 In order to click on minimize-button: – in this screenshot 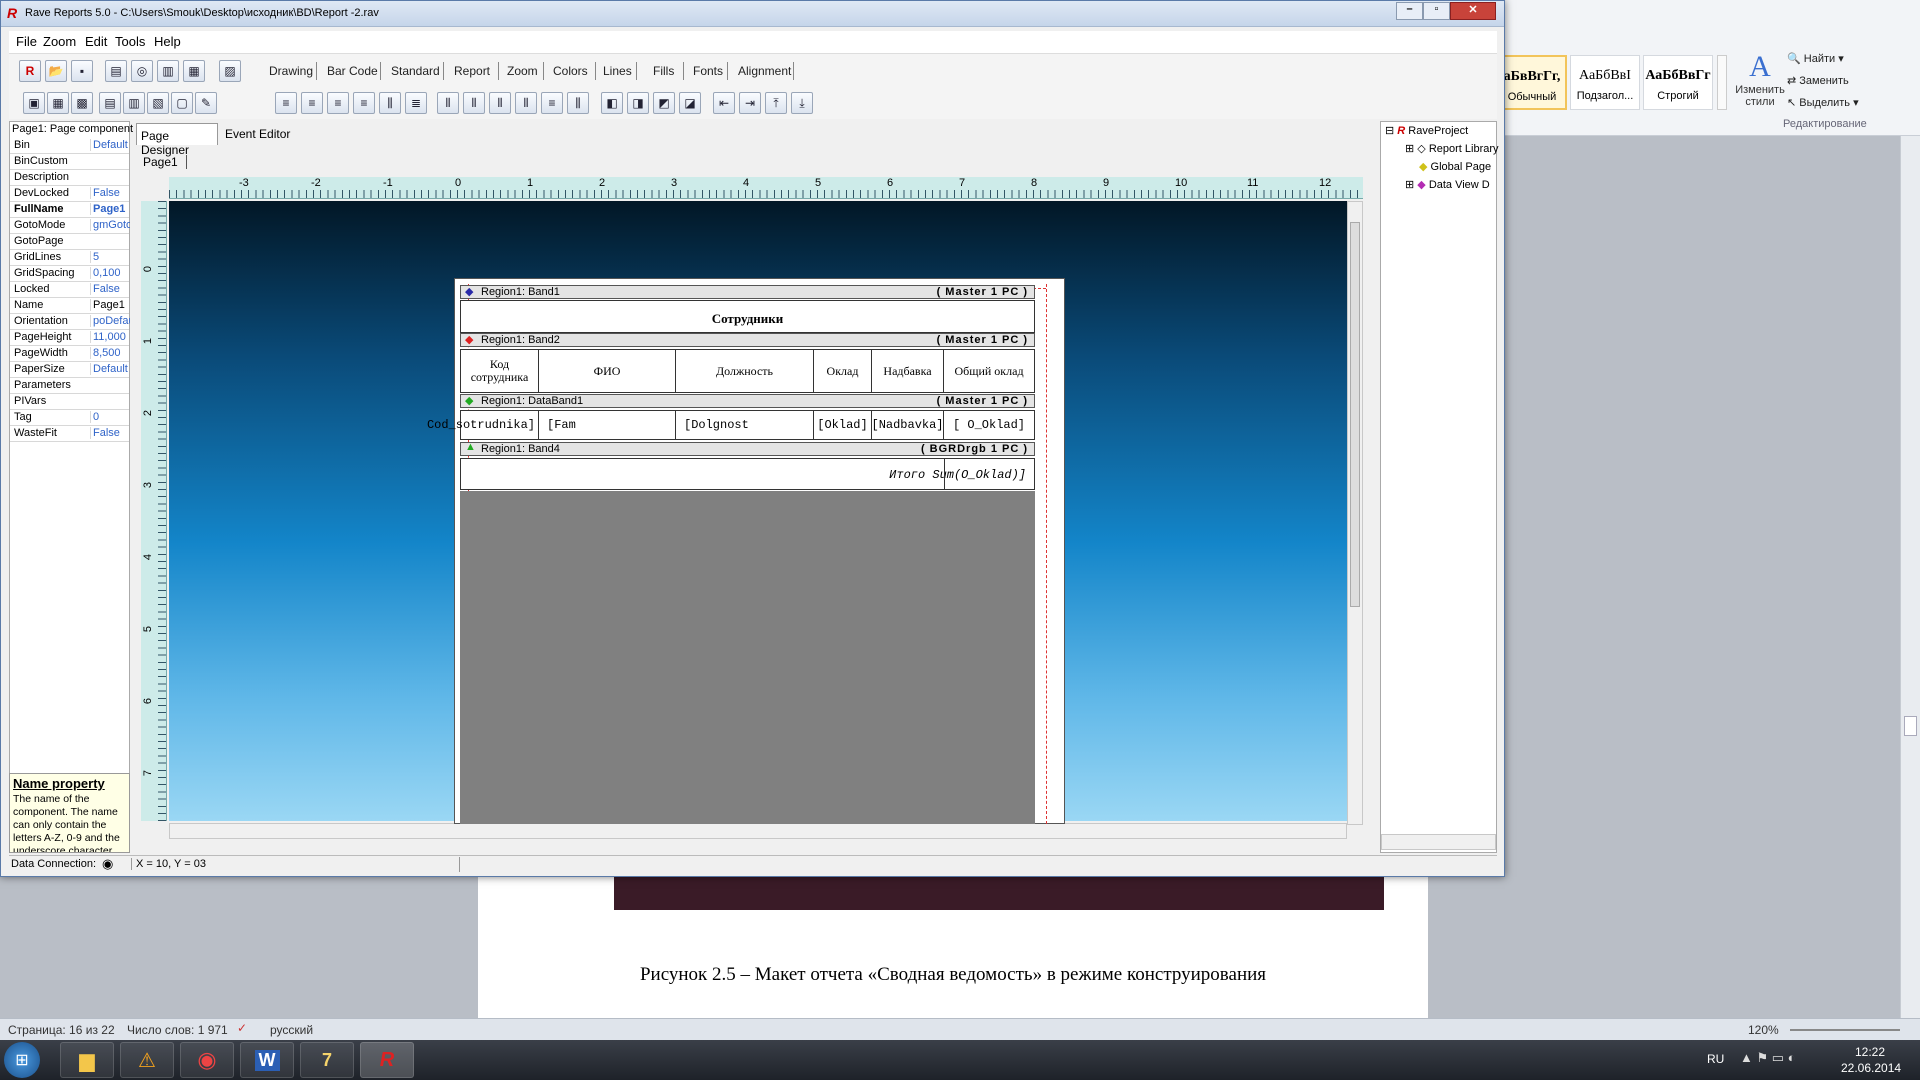, I will do `click(1409, 11)`.